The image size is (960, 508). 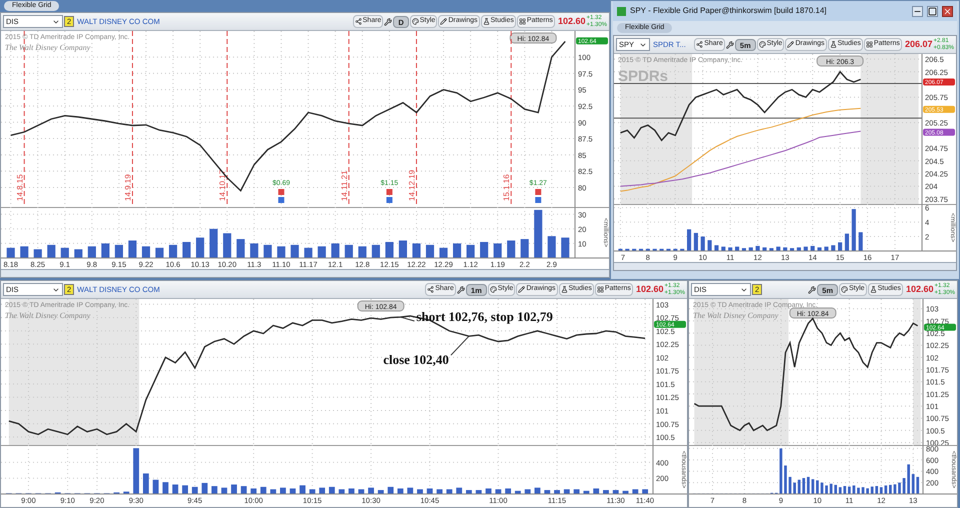 What do you see at coordinates (127, 187) in the screenshot?
I see `event-date: 14.9.19` at bounding box center [127, 187].